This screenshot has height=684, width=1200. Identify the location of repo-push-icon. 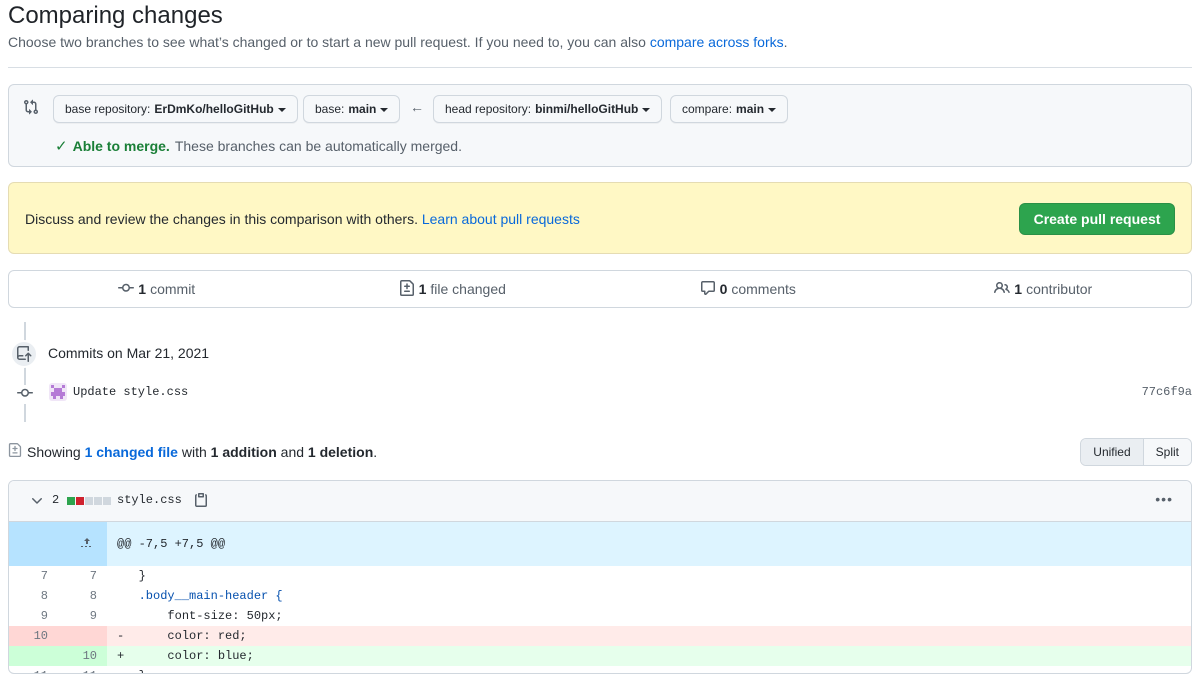
(24, 354).